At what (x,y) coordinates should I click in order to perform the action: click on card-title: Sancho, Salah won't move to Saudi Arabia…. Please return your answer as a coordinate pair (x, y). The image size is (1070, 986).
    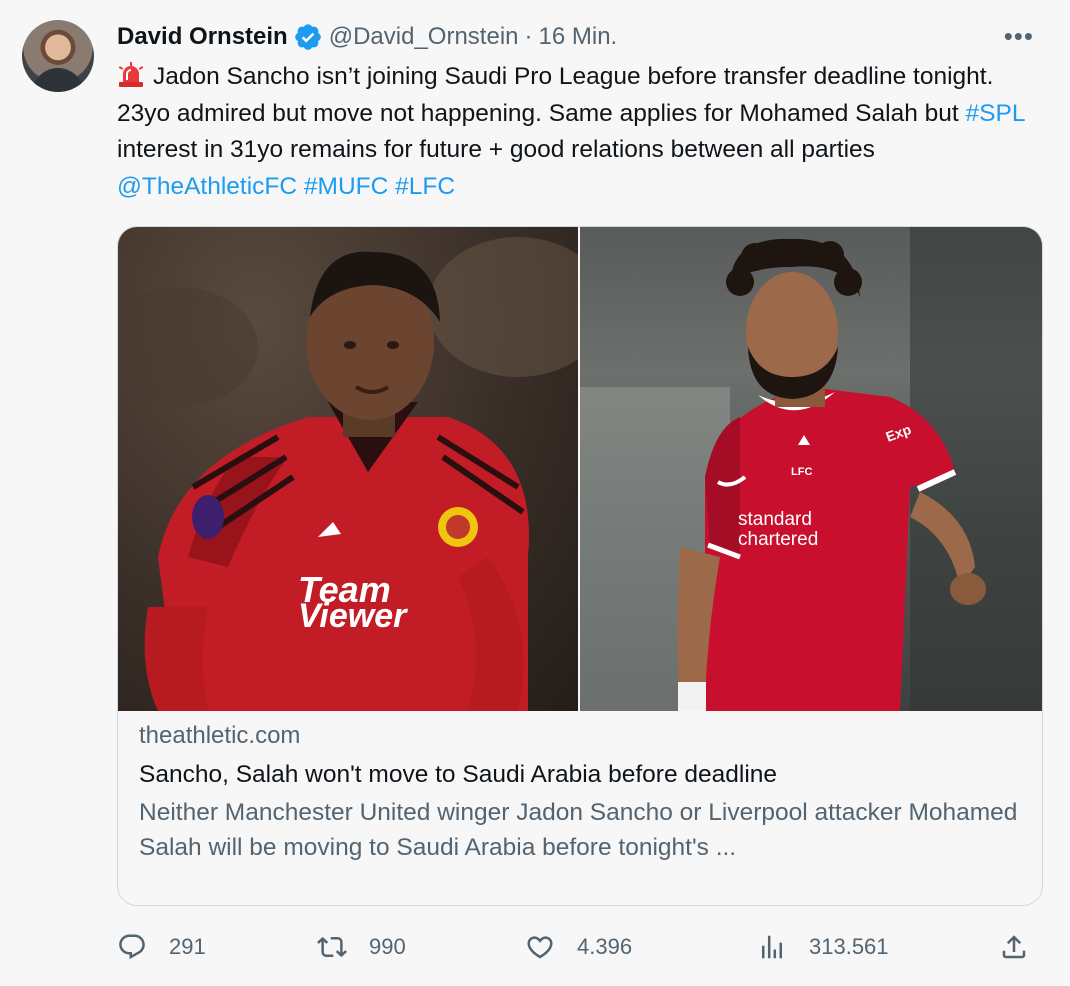
    Looking at the image, I should click on (458, 774).